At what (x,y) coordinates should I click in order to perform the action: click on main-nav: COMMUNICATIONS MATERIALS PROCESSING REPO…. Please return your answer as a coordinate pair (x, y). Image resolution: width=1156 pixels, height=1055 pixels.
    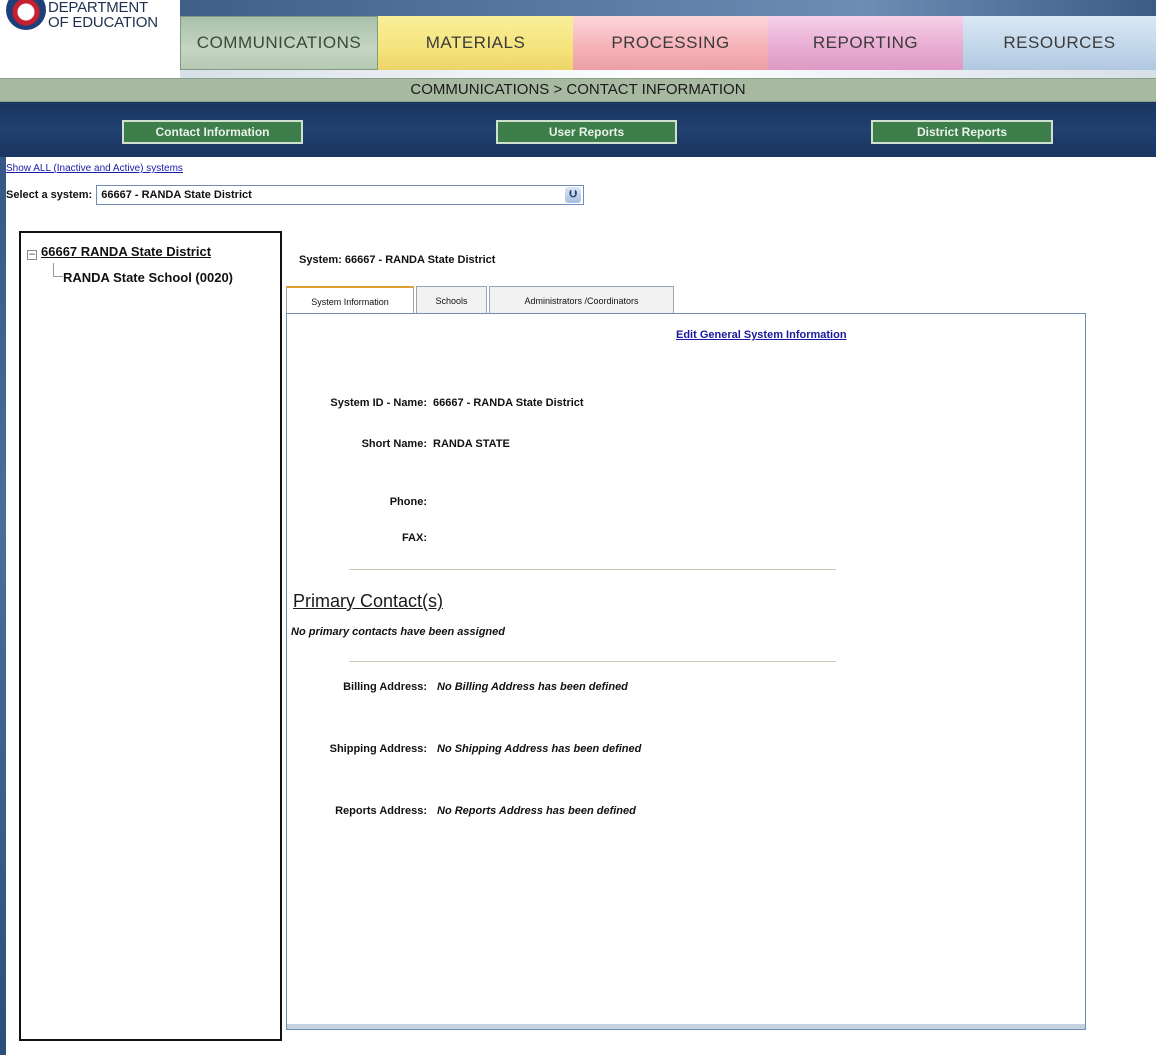
    Looking at the image, I should click on (668, 43).